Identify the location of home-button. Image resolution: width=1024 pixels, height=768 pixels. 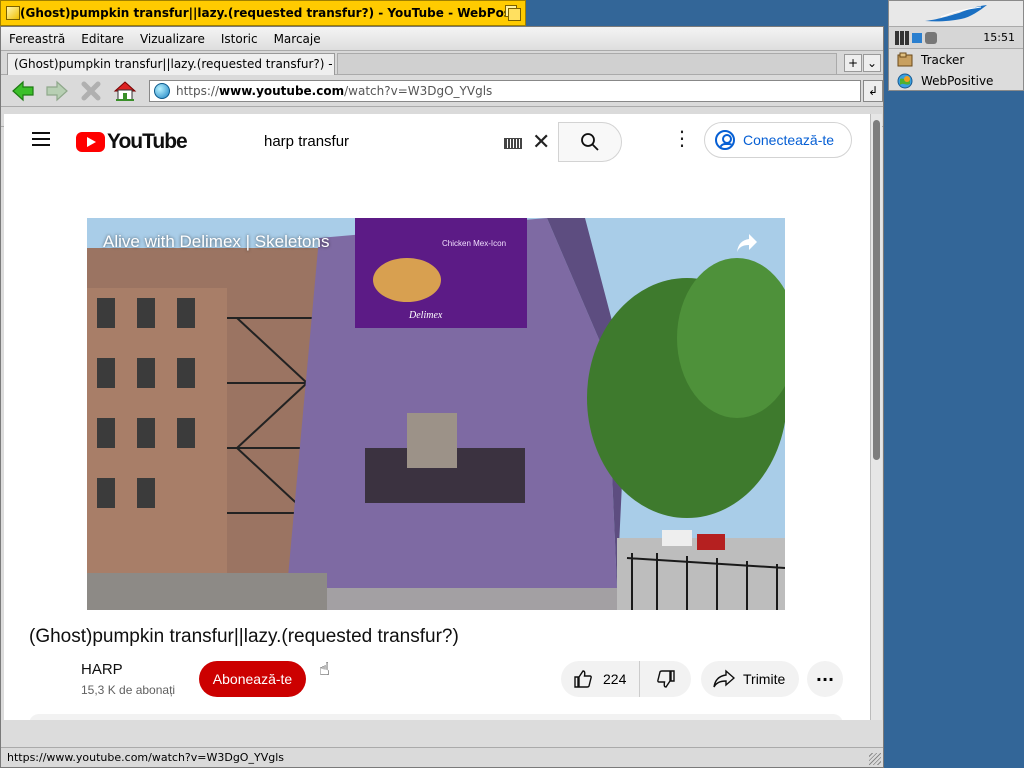
(125, 91).